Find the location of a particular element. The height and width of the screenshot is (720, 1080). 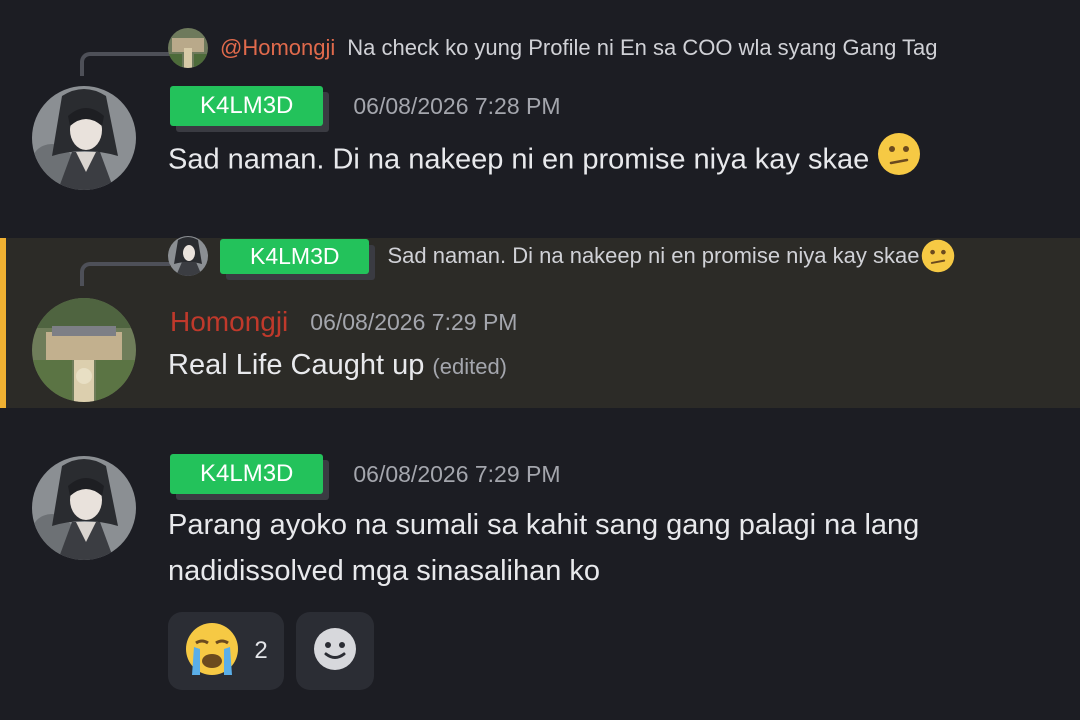

reaction-crying: 2 is located at coordinates (226, 651).